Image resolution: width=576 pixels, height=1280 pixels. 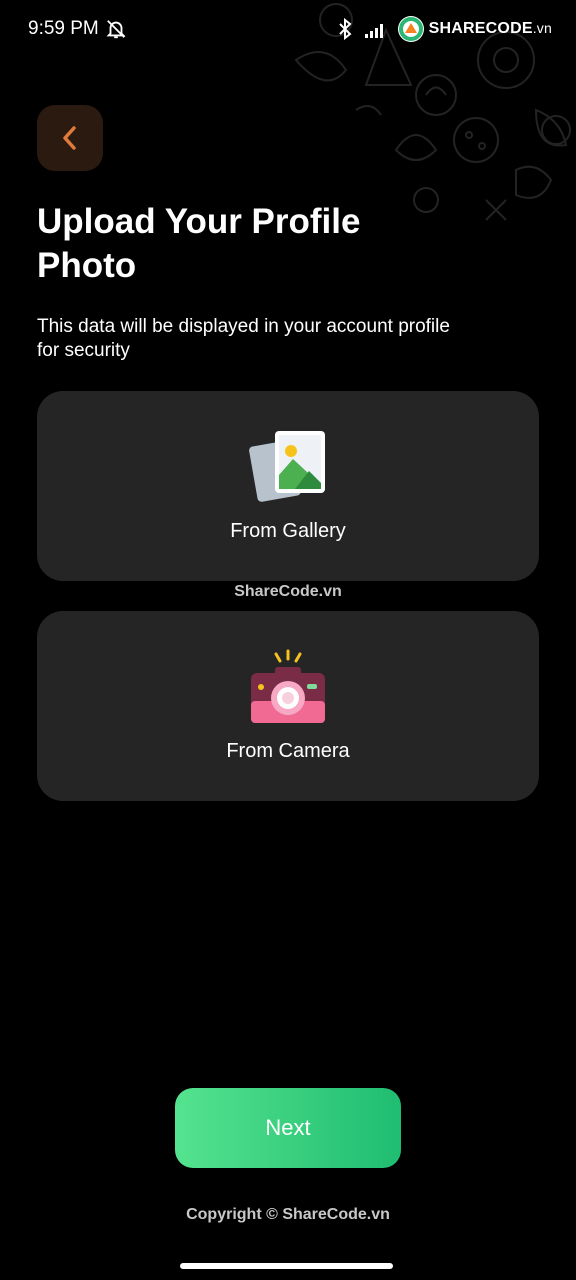 What do you see at coordinates (287, 466) in the screenshot?
I see `gallery-icon` at bounding box center [287, 466].